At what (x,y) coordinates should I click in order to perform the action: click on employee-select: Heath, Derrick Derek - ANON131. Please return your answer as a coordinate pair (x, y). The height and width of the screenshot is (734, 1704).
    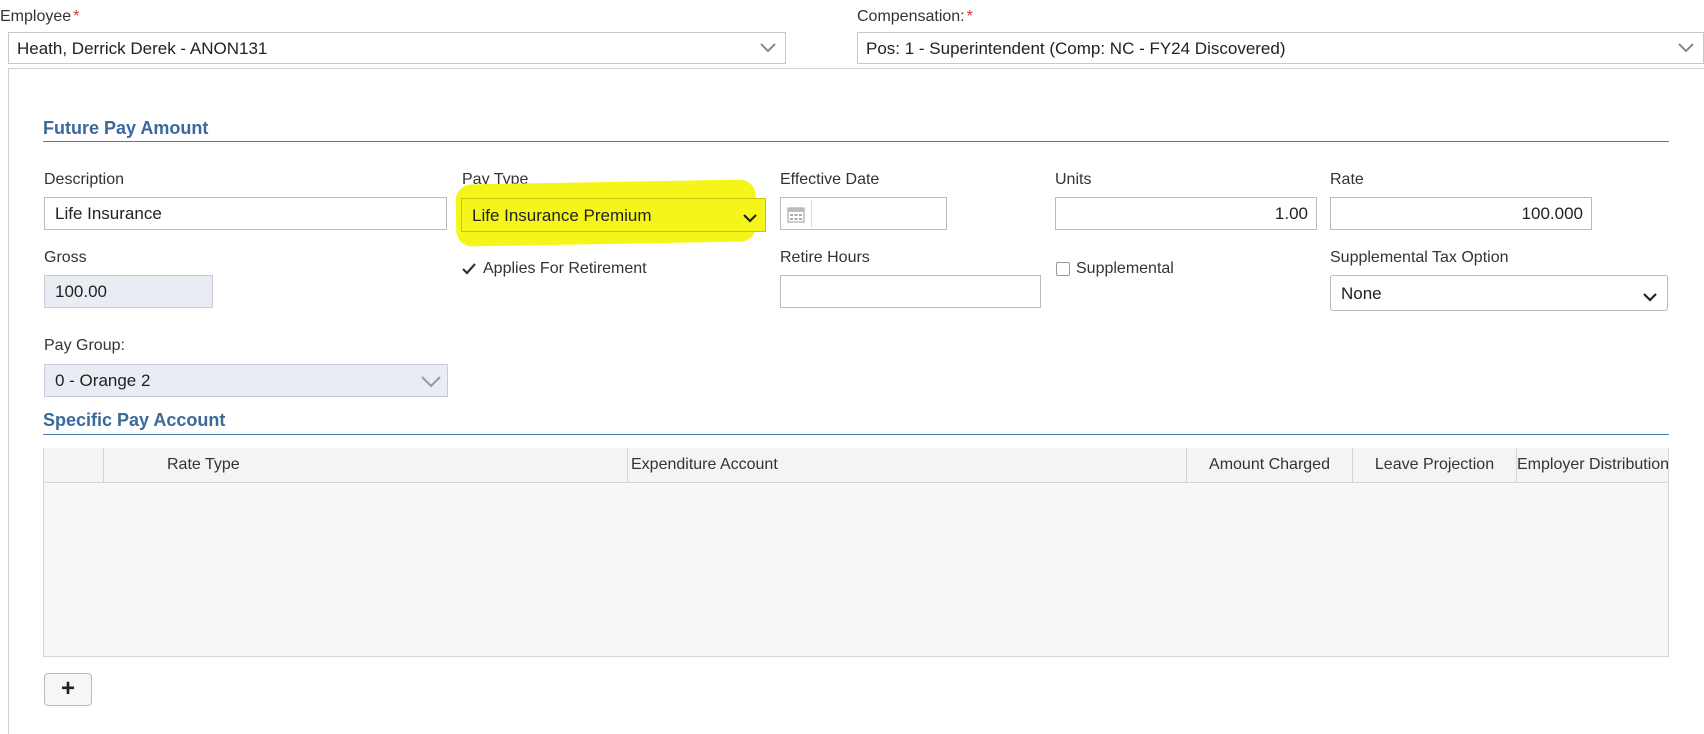
    Looking at the image, I should click on (397, 48).